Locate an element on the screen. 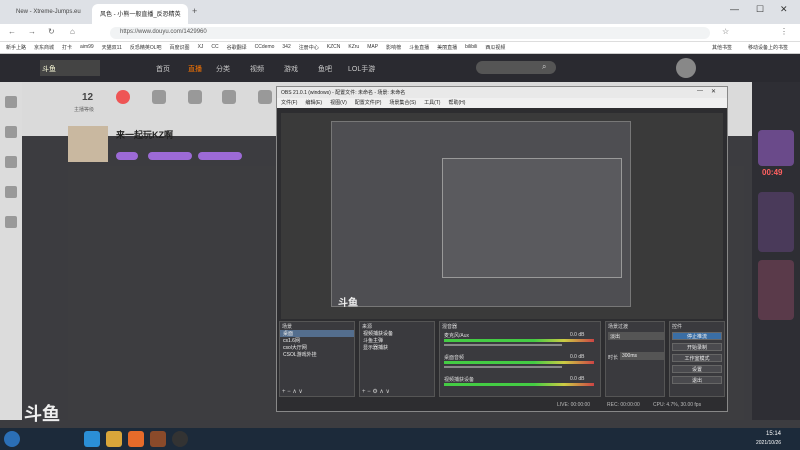 This screenshot has width=800, height=450. obs-close-icon: ✕ is located at coordinates (713, 91).